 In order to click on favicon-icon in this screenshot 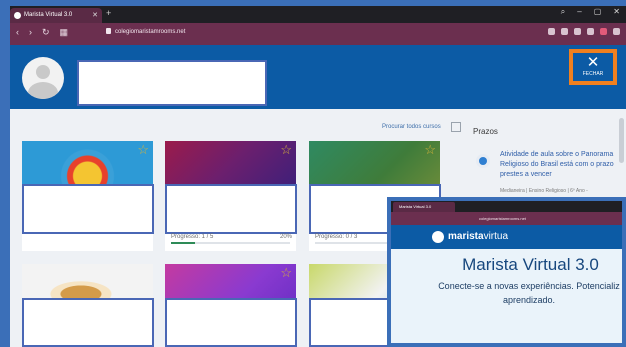, I will do `click(17, 15)`.